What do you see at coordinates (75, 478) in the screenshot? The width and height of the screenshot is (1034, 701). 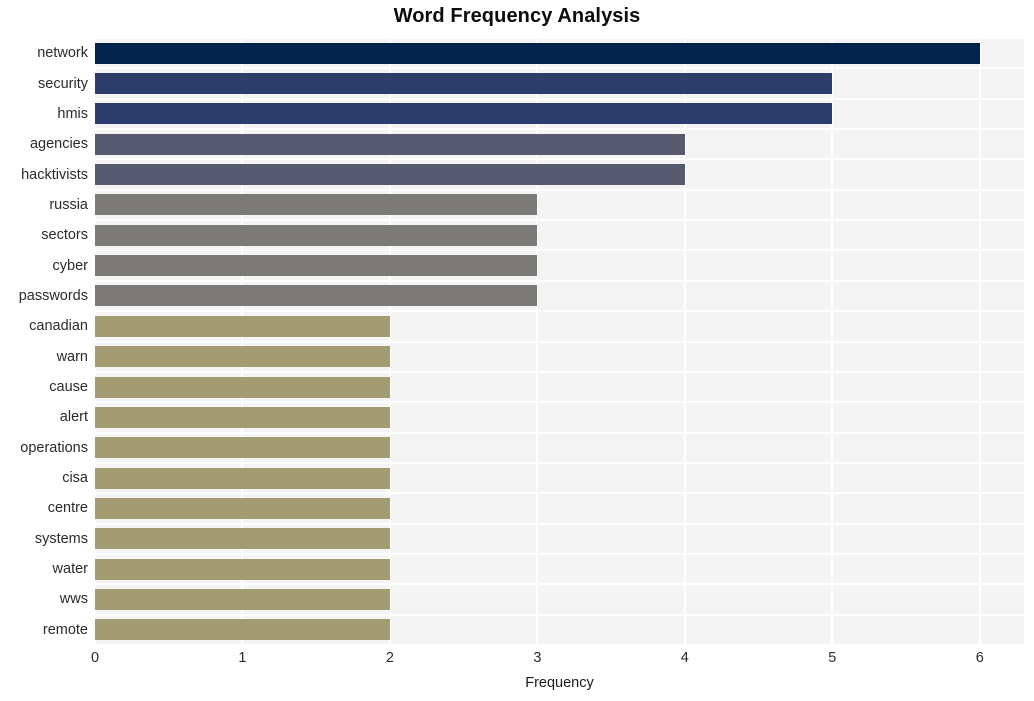 I see `y-tick-cisa: cisa` at bounding box center [75, 478].